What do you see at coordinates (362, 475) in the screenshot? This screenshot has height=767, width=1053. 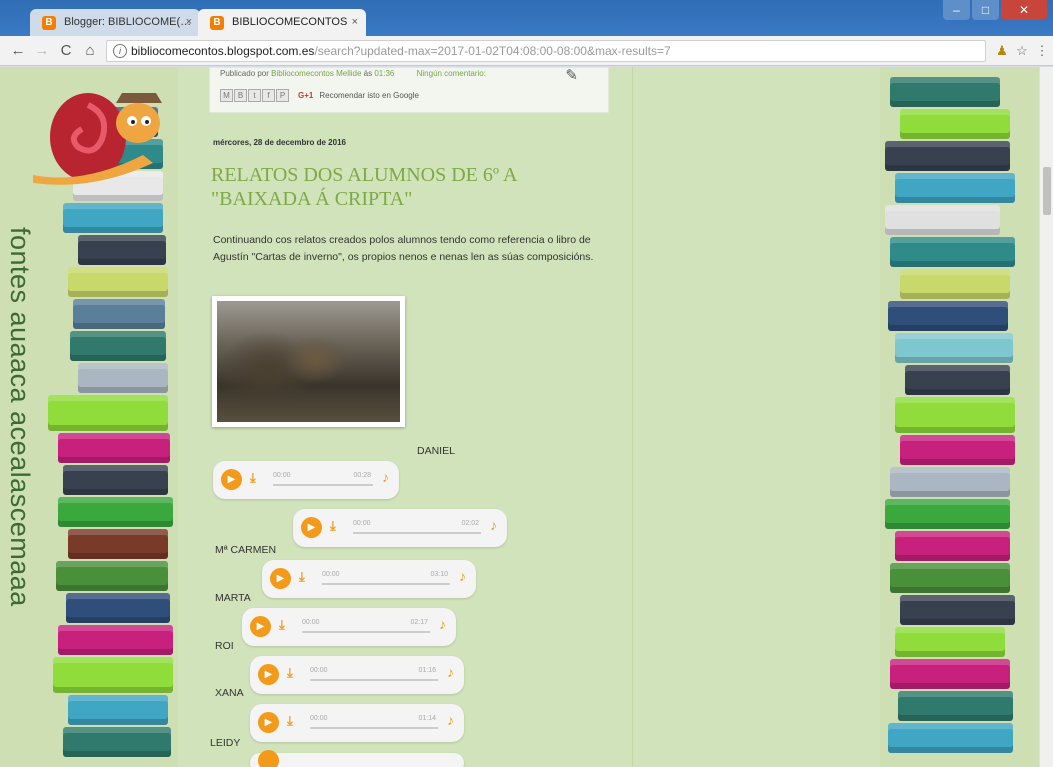 I see `duration: 00:28` at bounding box center [362, 475].